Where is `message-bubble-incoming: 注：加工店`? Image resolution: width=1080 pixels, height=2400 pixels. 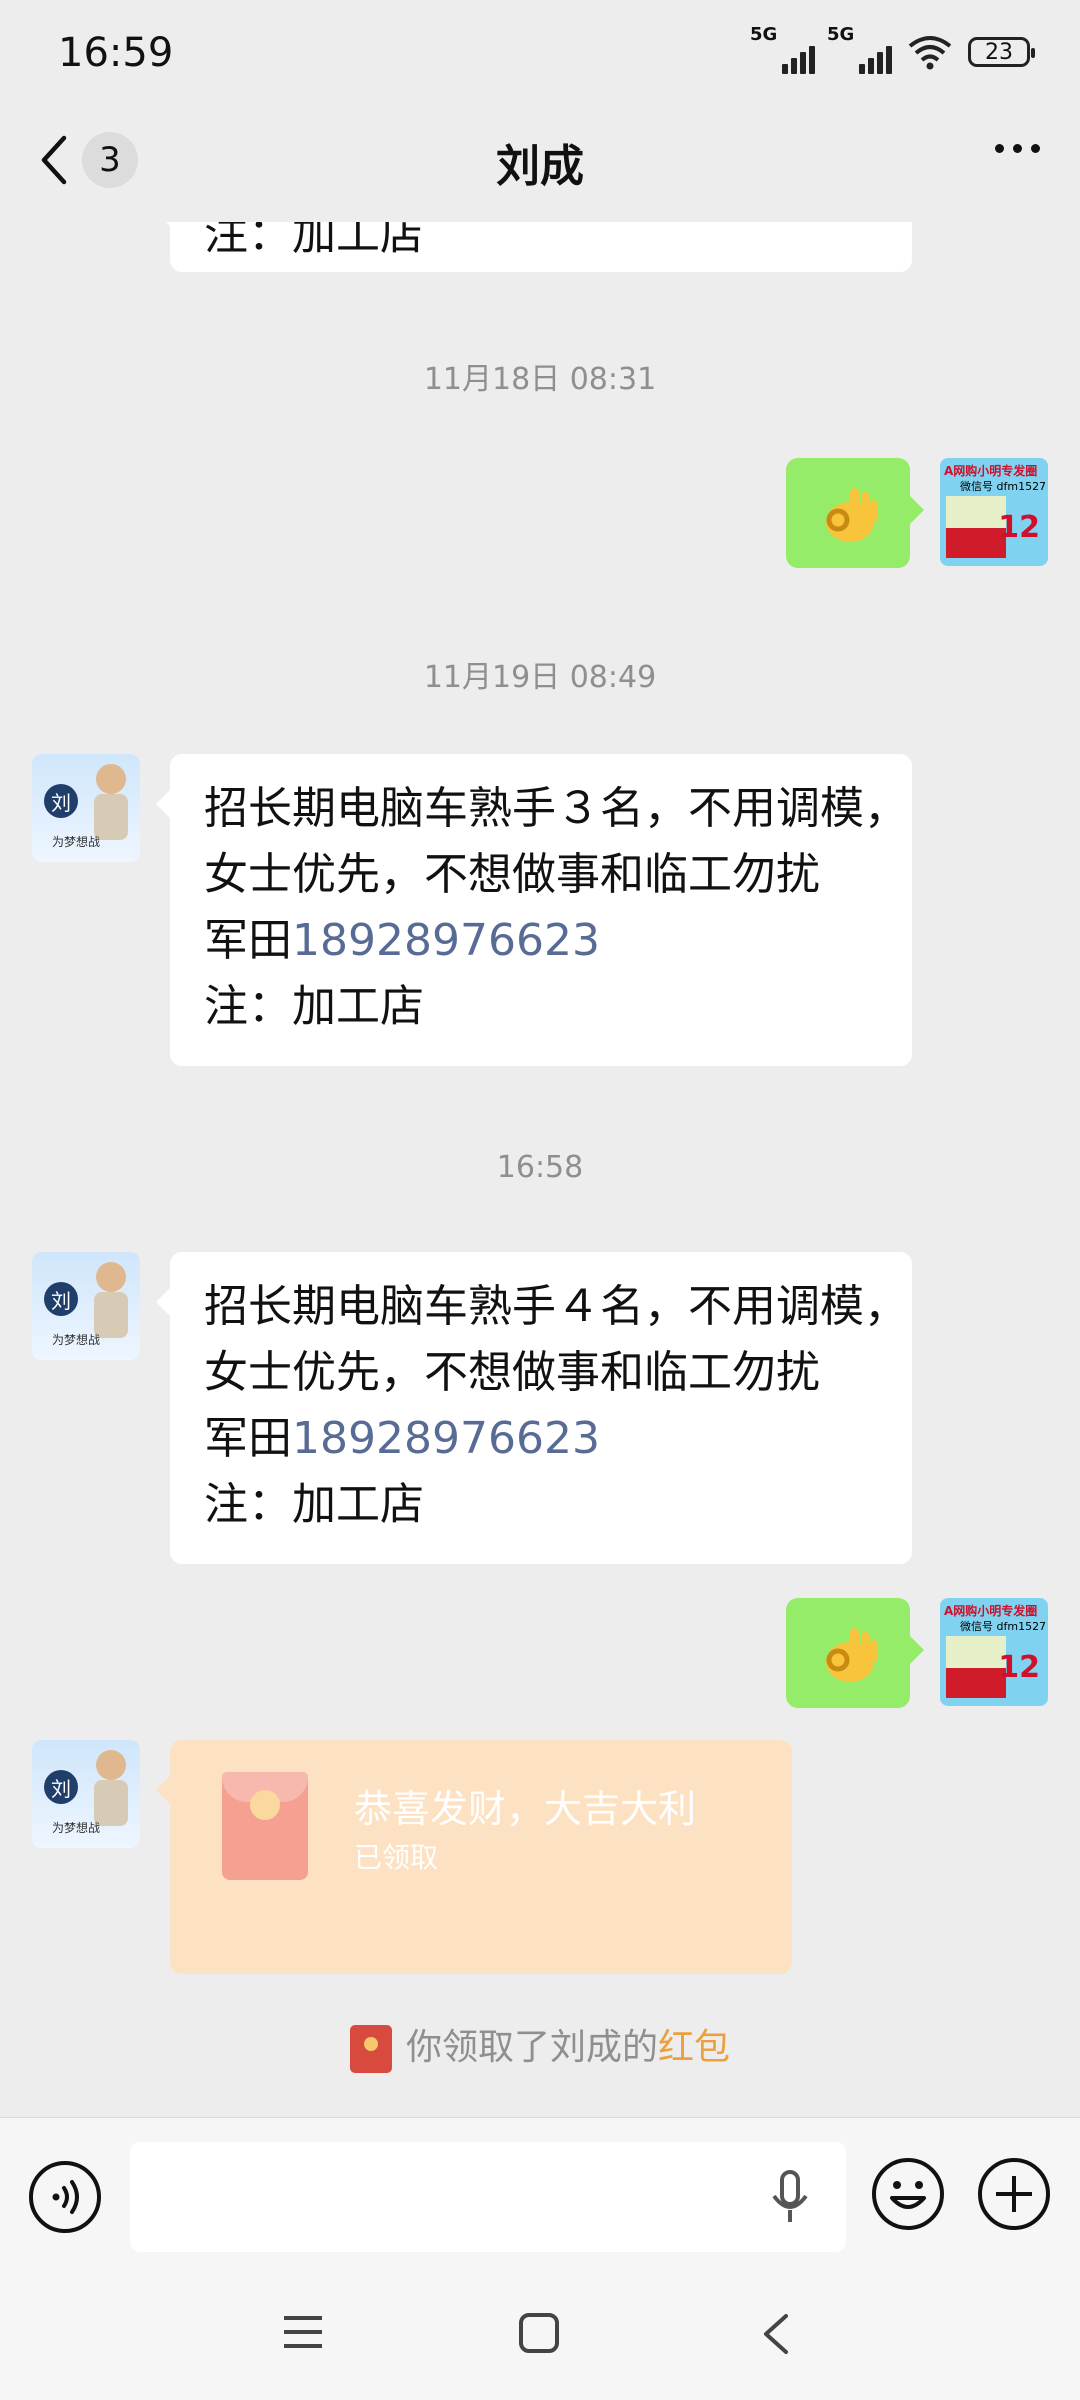
message-bubble-incoming: 注：加工店 is located at coordinates (534, 247).